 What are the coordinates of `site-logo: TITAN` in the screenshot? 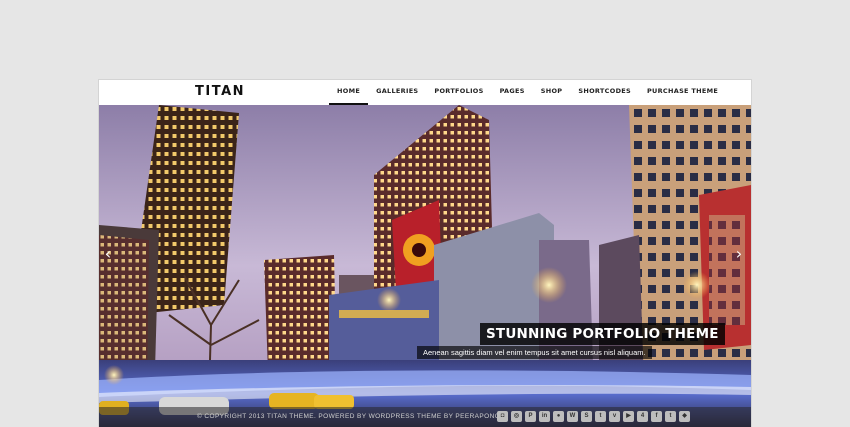 It's located at (220, 91).